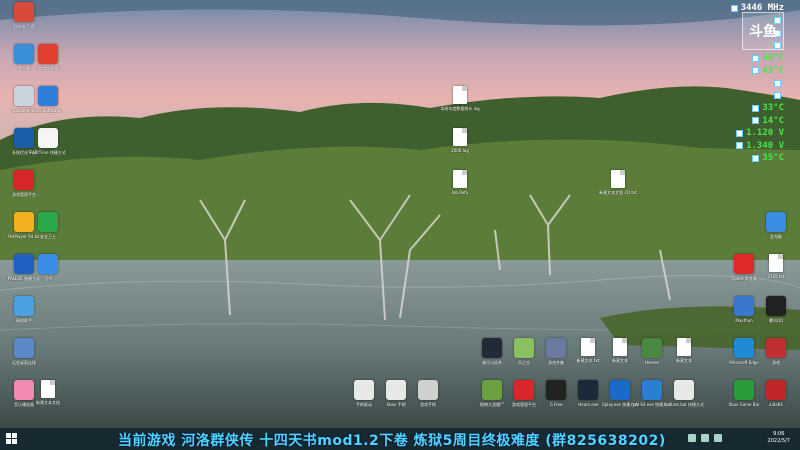 The height and width of the screenshot is (450, 800). I want to click on desktop-shortcut-label: 新建文本文档, so click(48, 402).